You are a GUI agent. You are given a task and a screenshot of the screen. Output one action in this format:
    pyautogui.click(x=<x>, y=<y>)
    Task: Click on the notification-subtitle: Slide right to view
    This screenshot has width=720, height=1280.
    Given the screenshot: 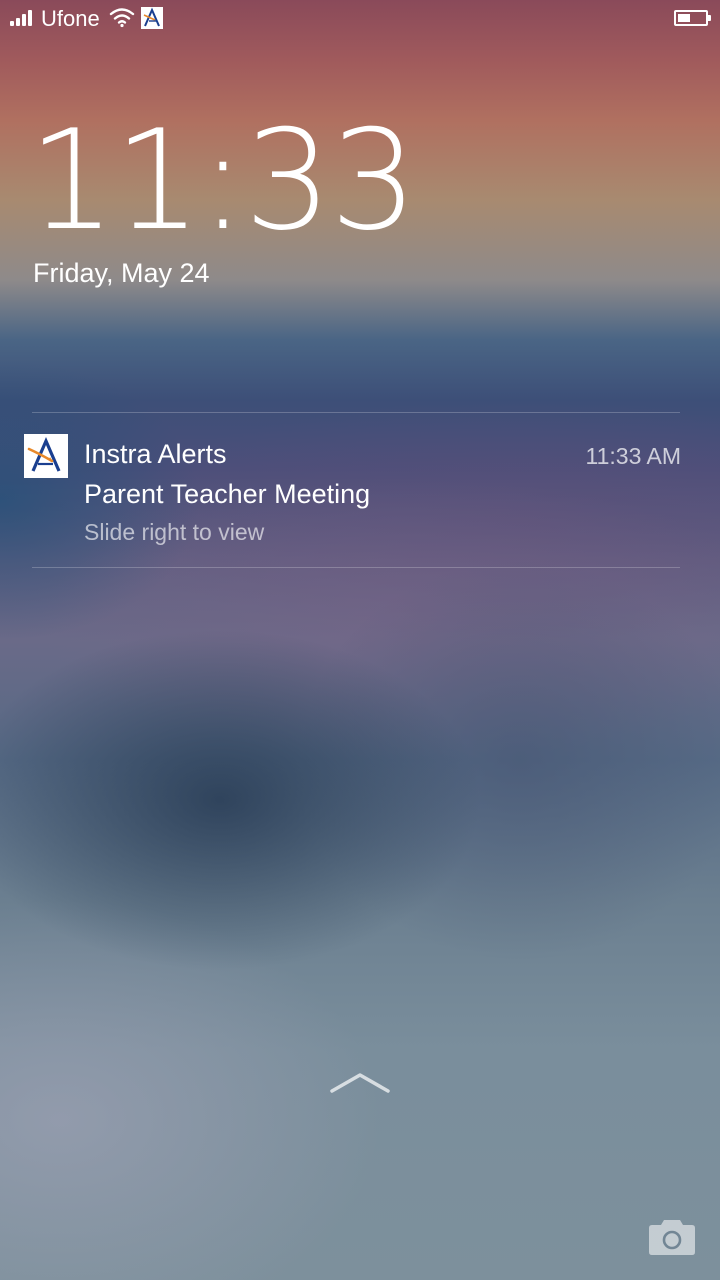 What is the action you would take?
    pyautogui.click(x=174, y=532)
    